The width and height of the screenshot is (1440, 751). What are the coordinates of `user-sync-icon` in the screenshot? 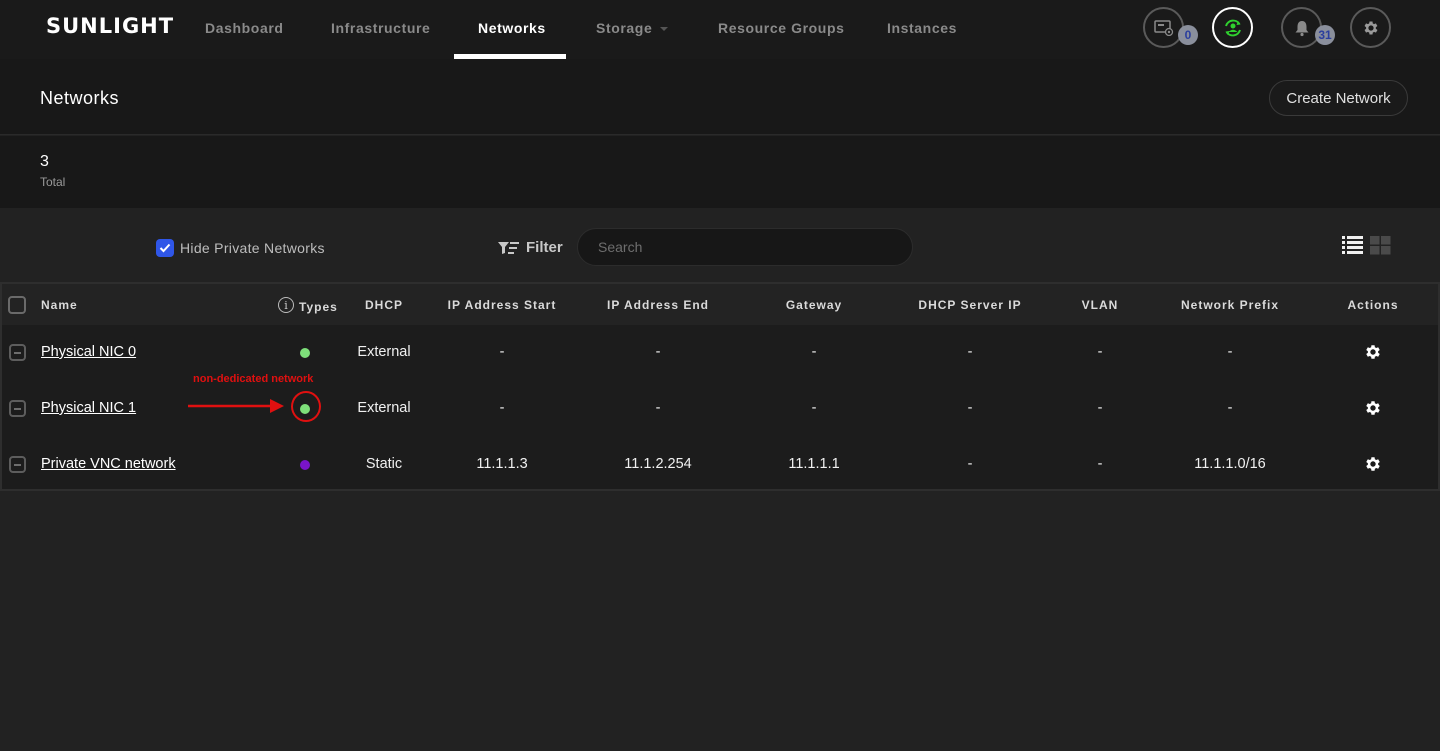 It's located at (1232, 27).